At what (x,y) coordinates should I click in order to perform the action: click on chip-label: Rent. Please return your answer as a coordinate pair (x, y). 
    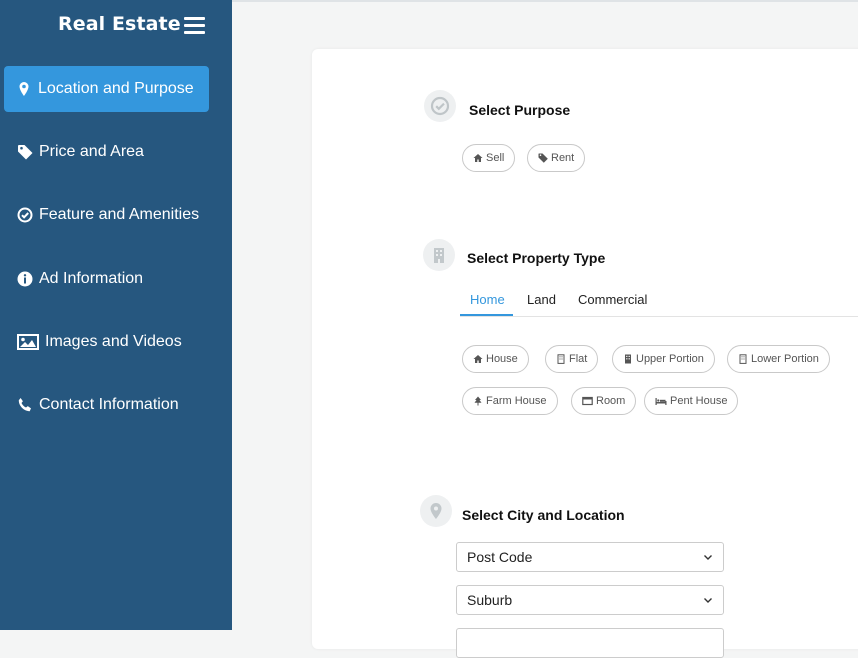
    Looking at the image, I should click on (563, 158).